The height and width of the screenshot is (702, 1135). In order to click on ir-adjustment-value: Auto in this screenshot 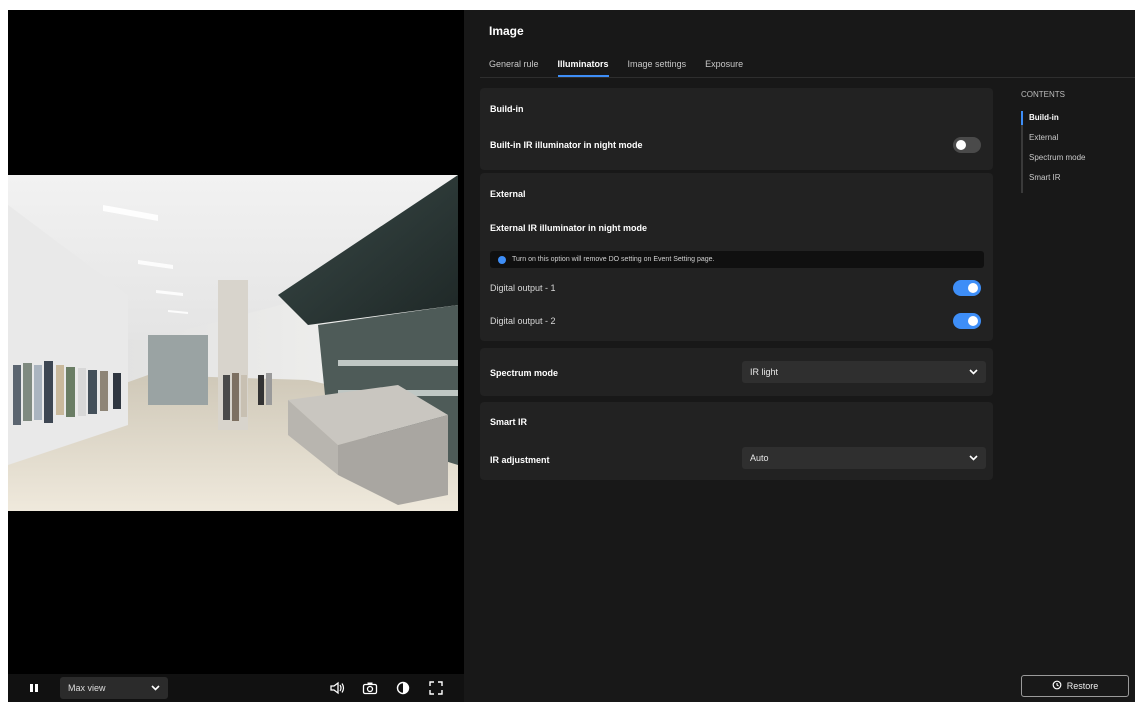, I will do `click(759, 458)`.